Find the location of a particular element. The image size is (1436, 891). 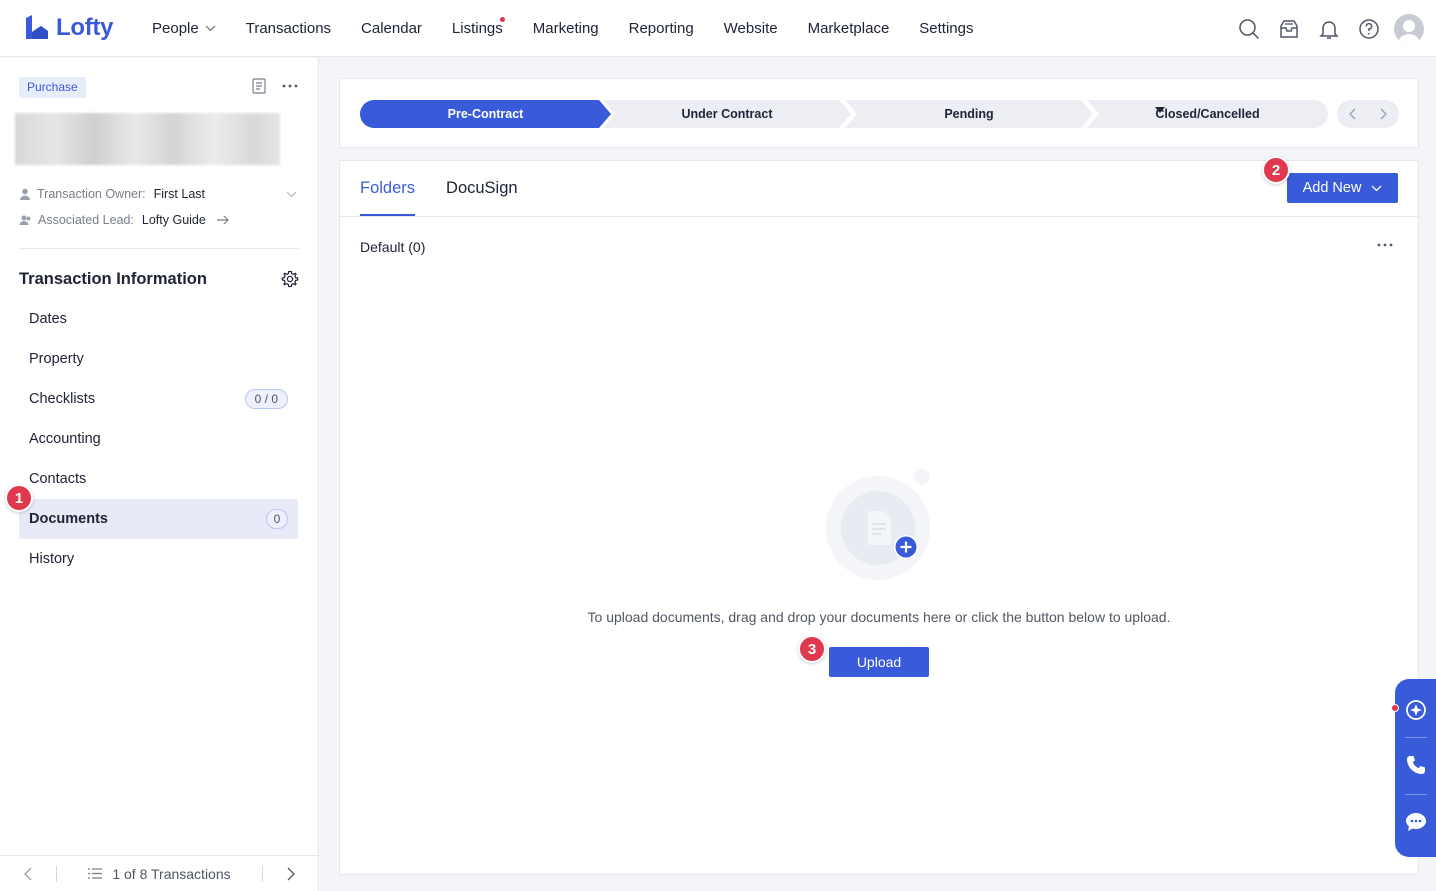

nav-settings: Settings is located at coordinates (946, 28).